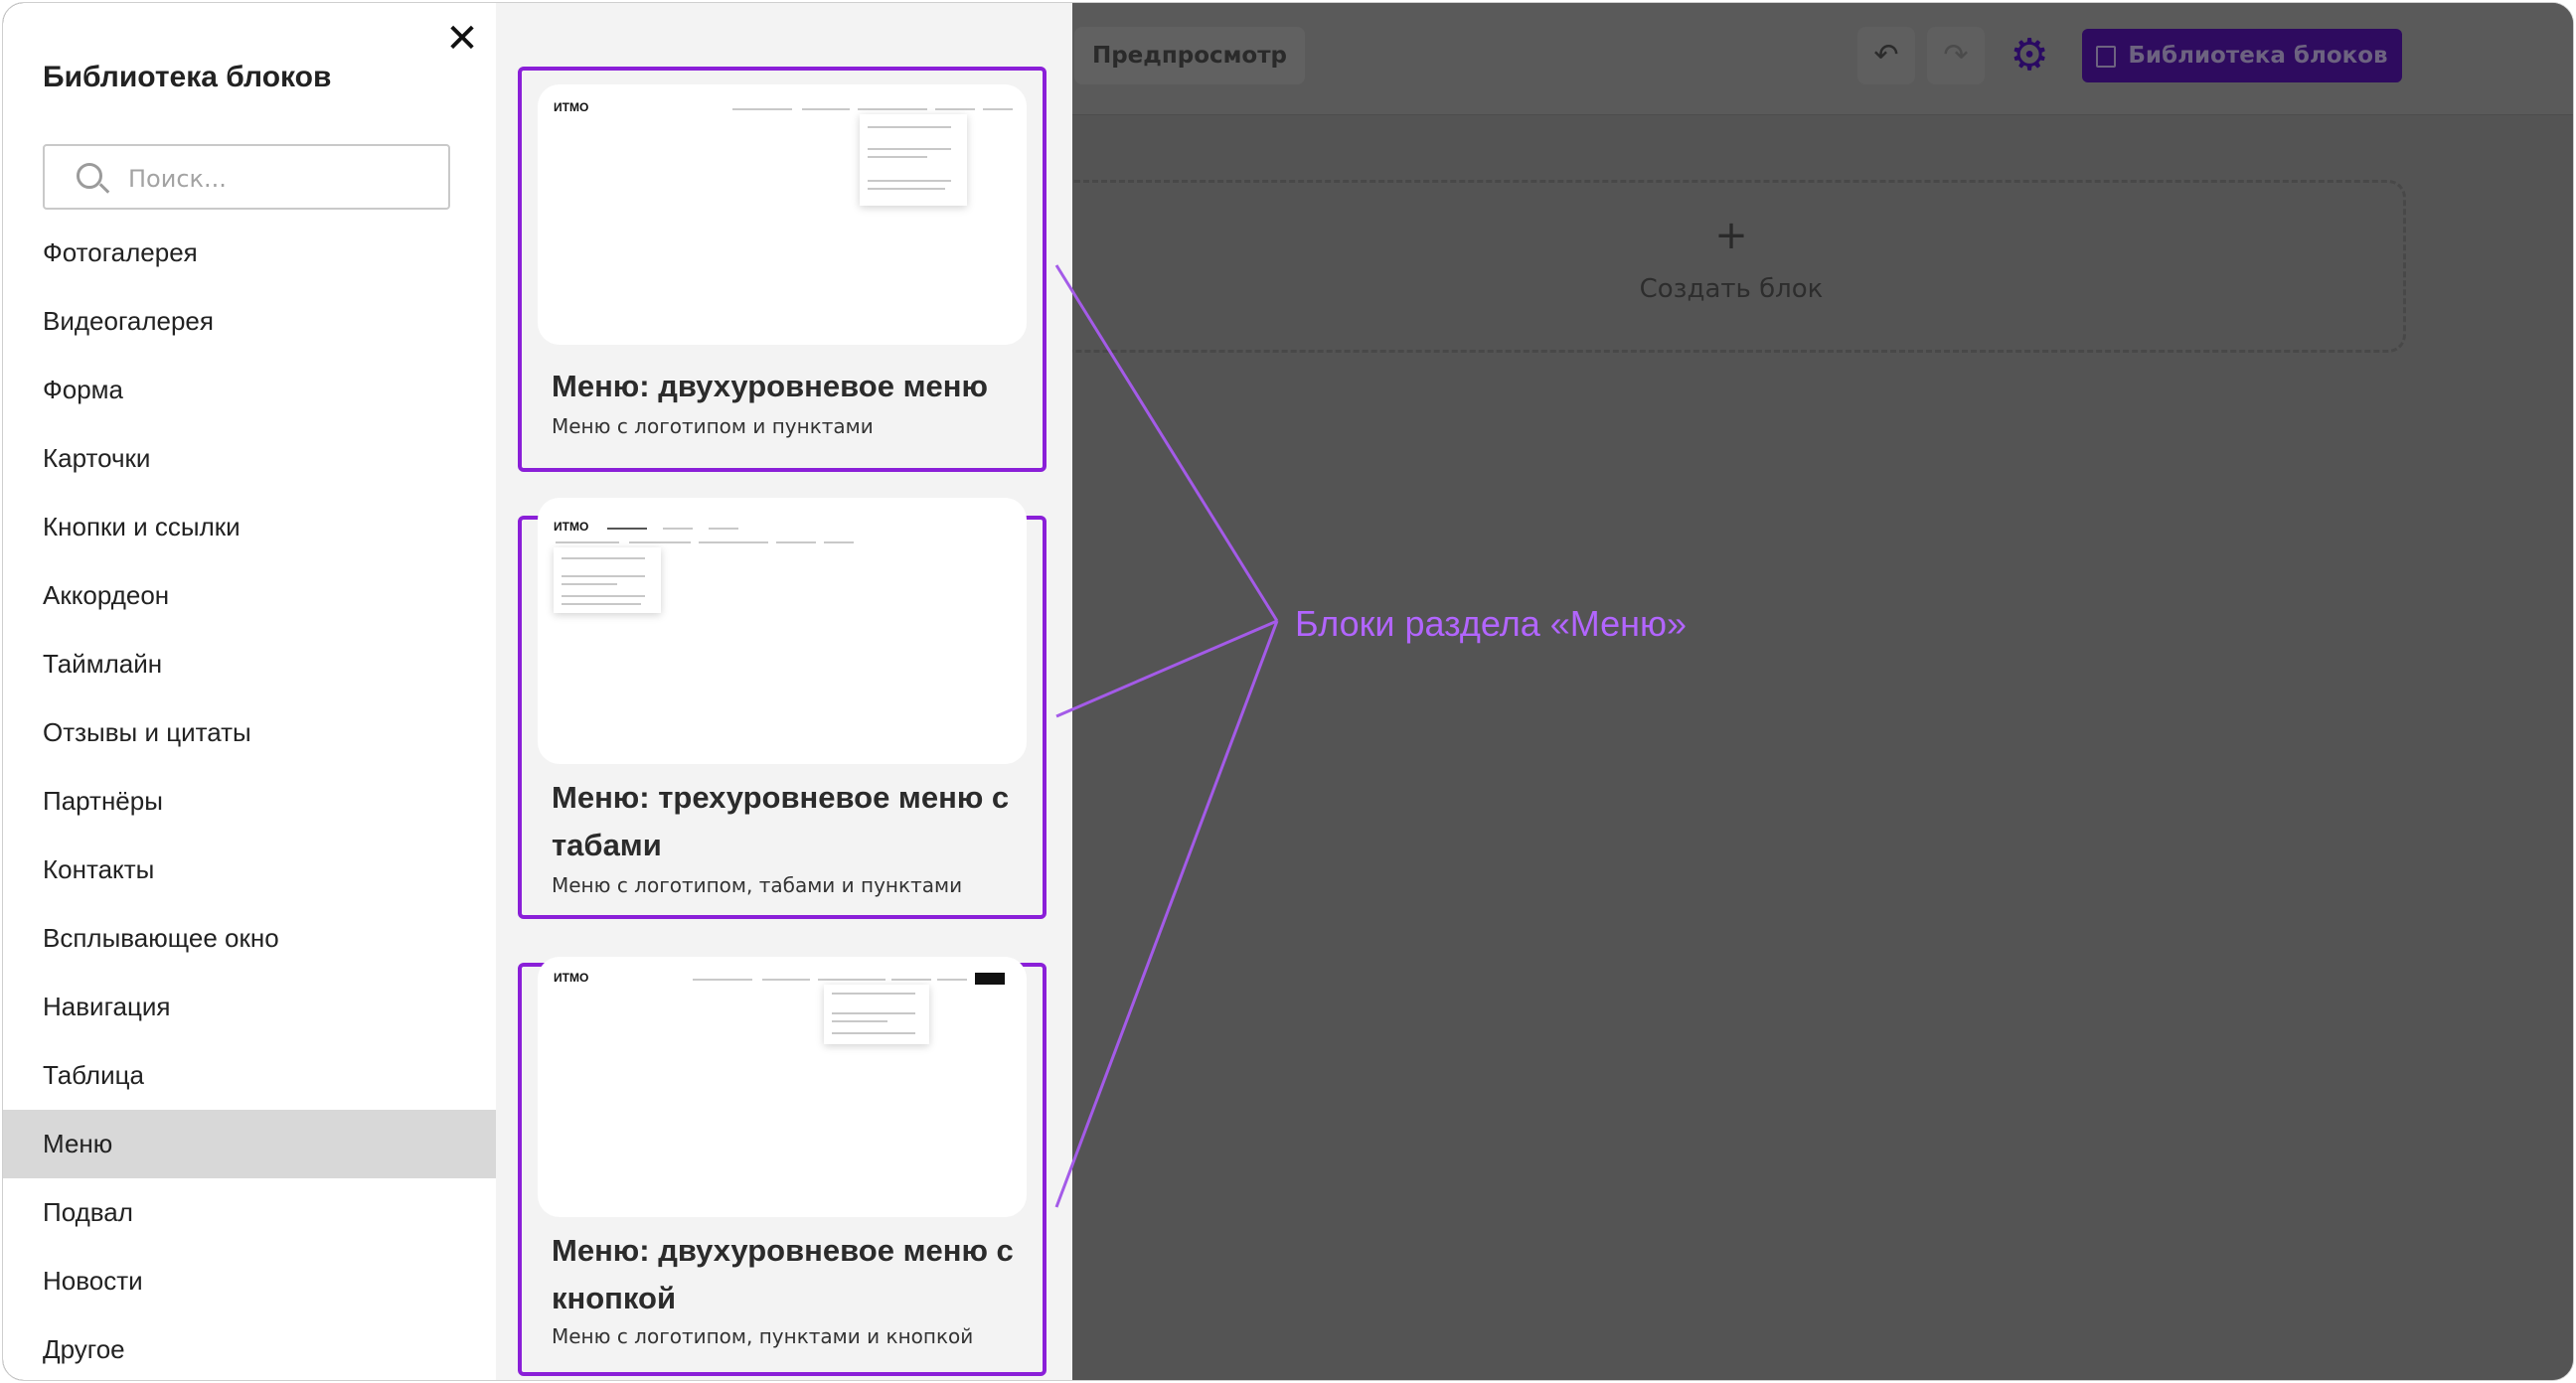  What do you see at coordinates (1491, 624) in the screenshot?
I see `annotation-label: Блоки раздела «Меню»` at bounding box center [1491, 624].